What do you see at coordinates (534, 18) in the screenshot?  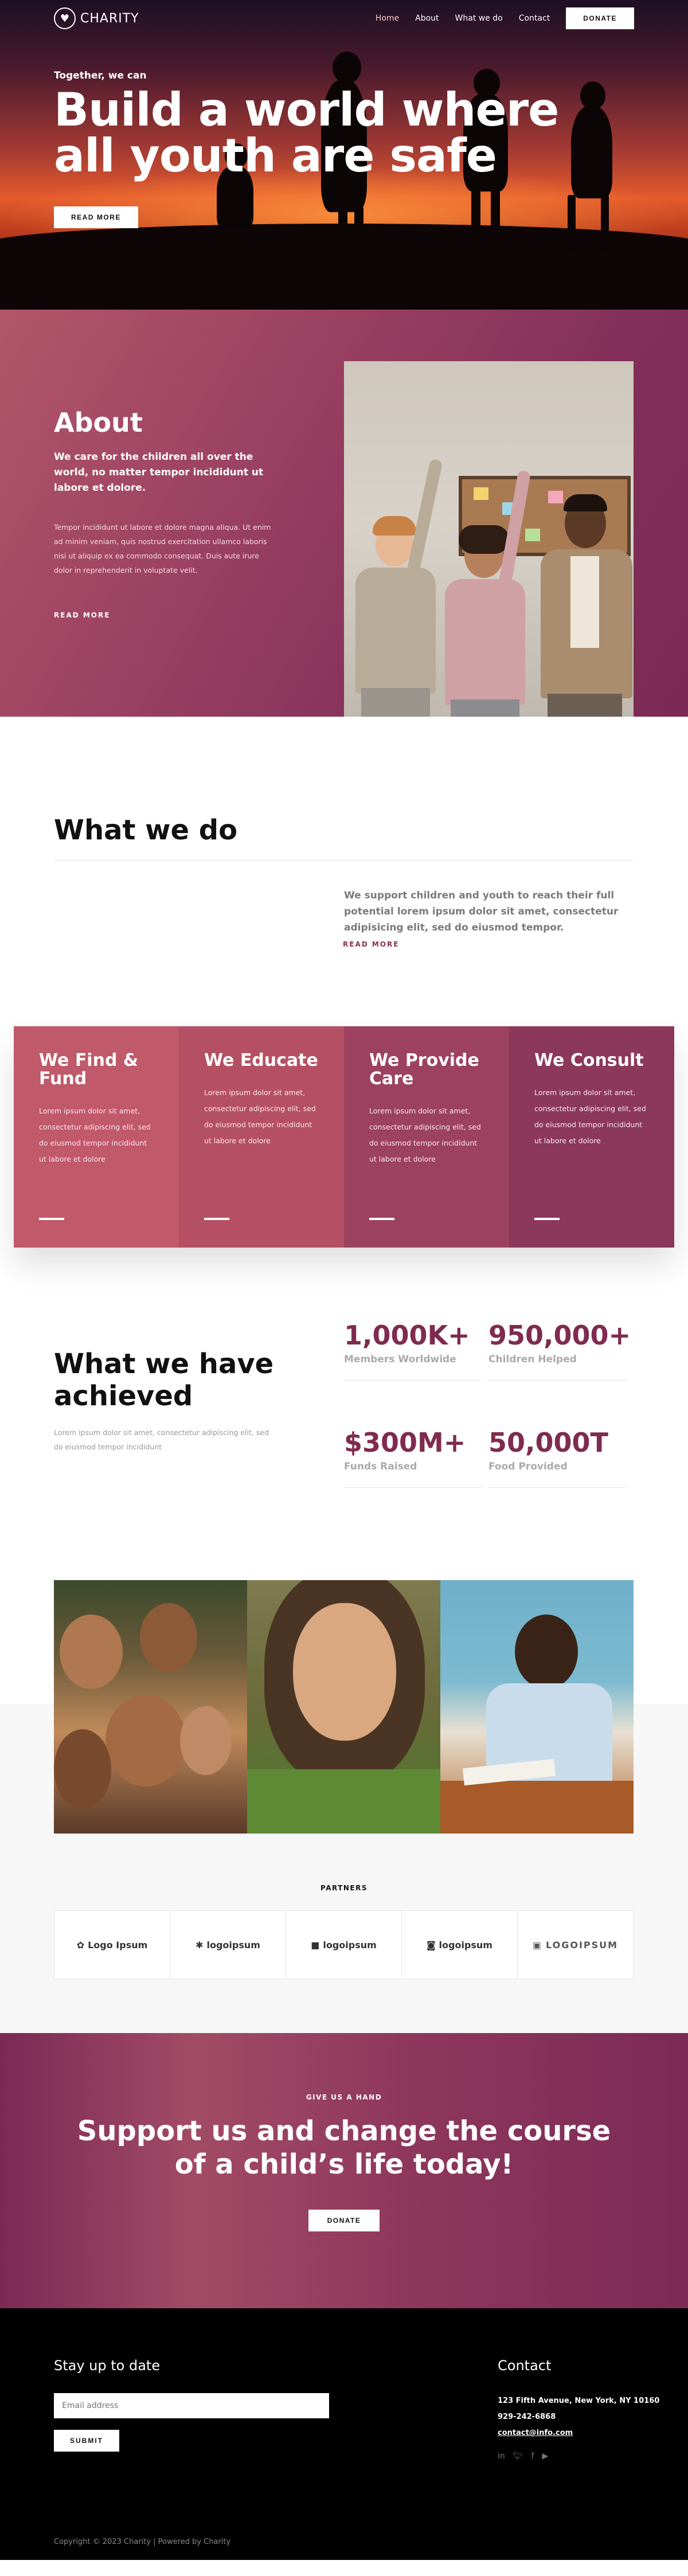 I see `nav-link-contact: Contact` at bounding box center [534, 18].